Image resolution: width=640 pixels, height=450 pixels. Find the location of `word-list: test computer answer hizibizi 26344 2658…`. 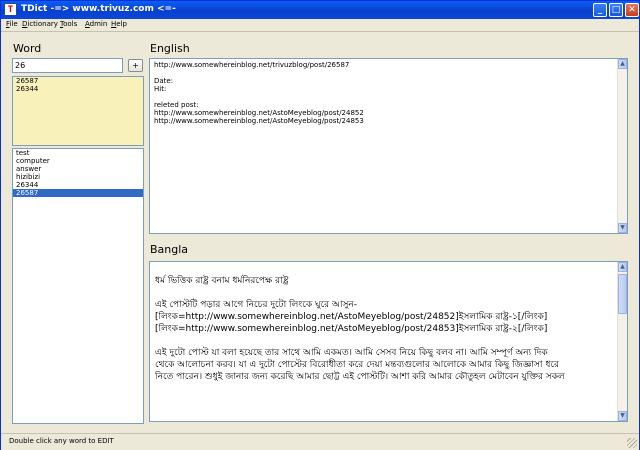

word-list: test computer answer hizibizi 26344 2658… is located at coordinates (78, 286).